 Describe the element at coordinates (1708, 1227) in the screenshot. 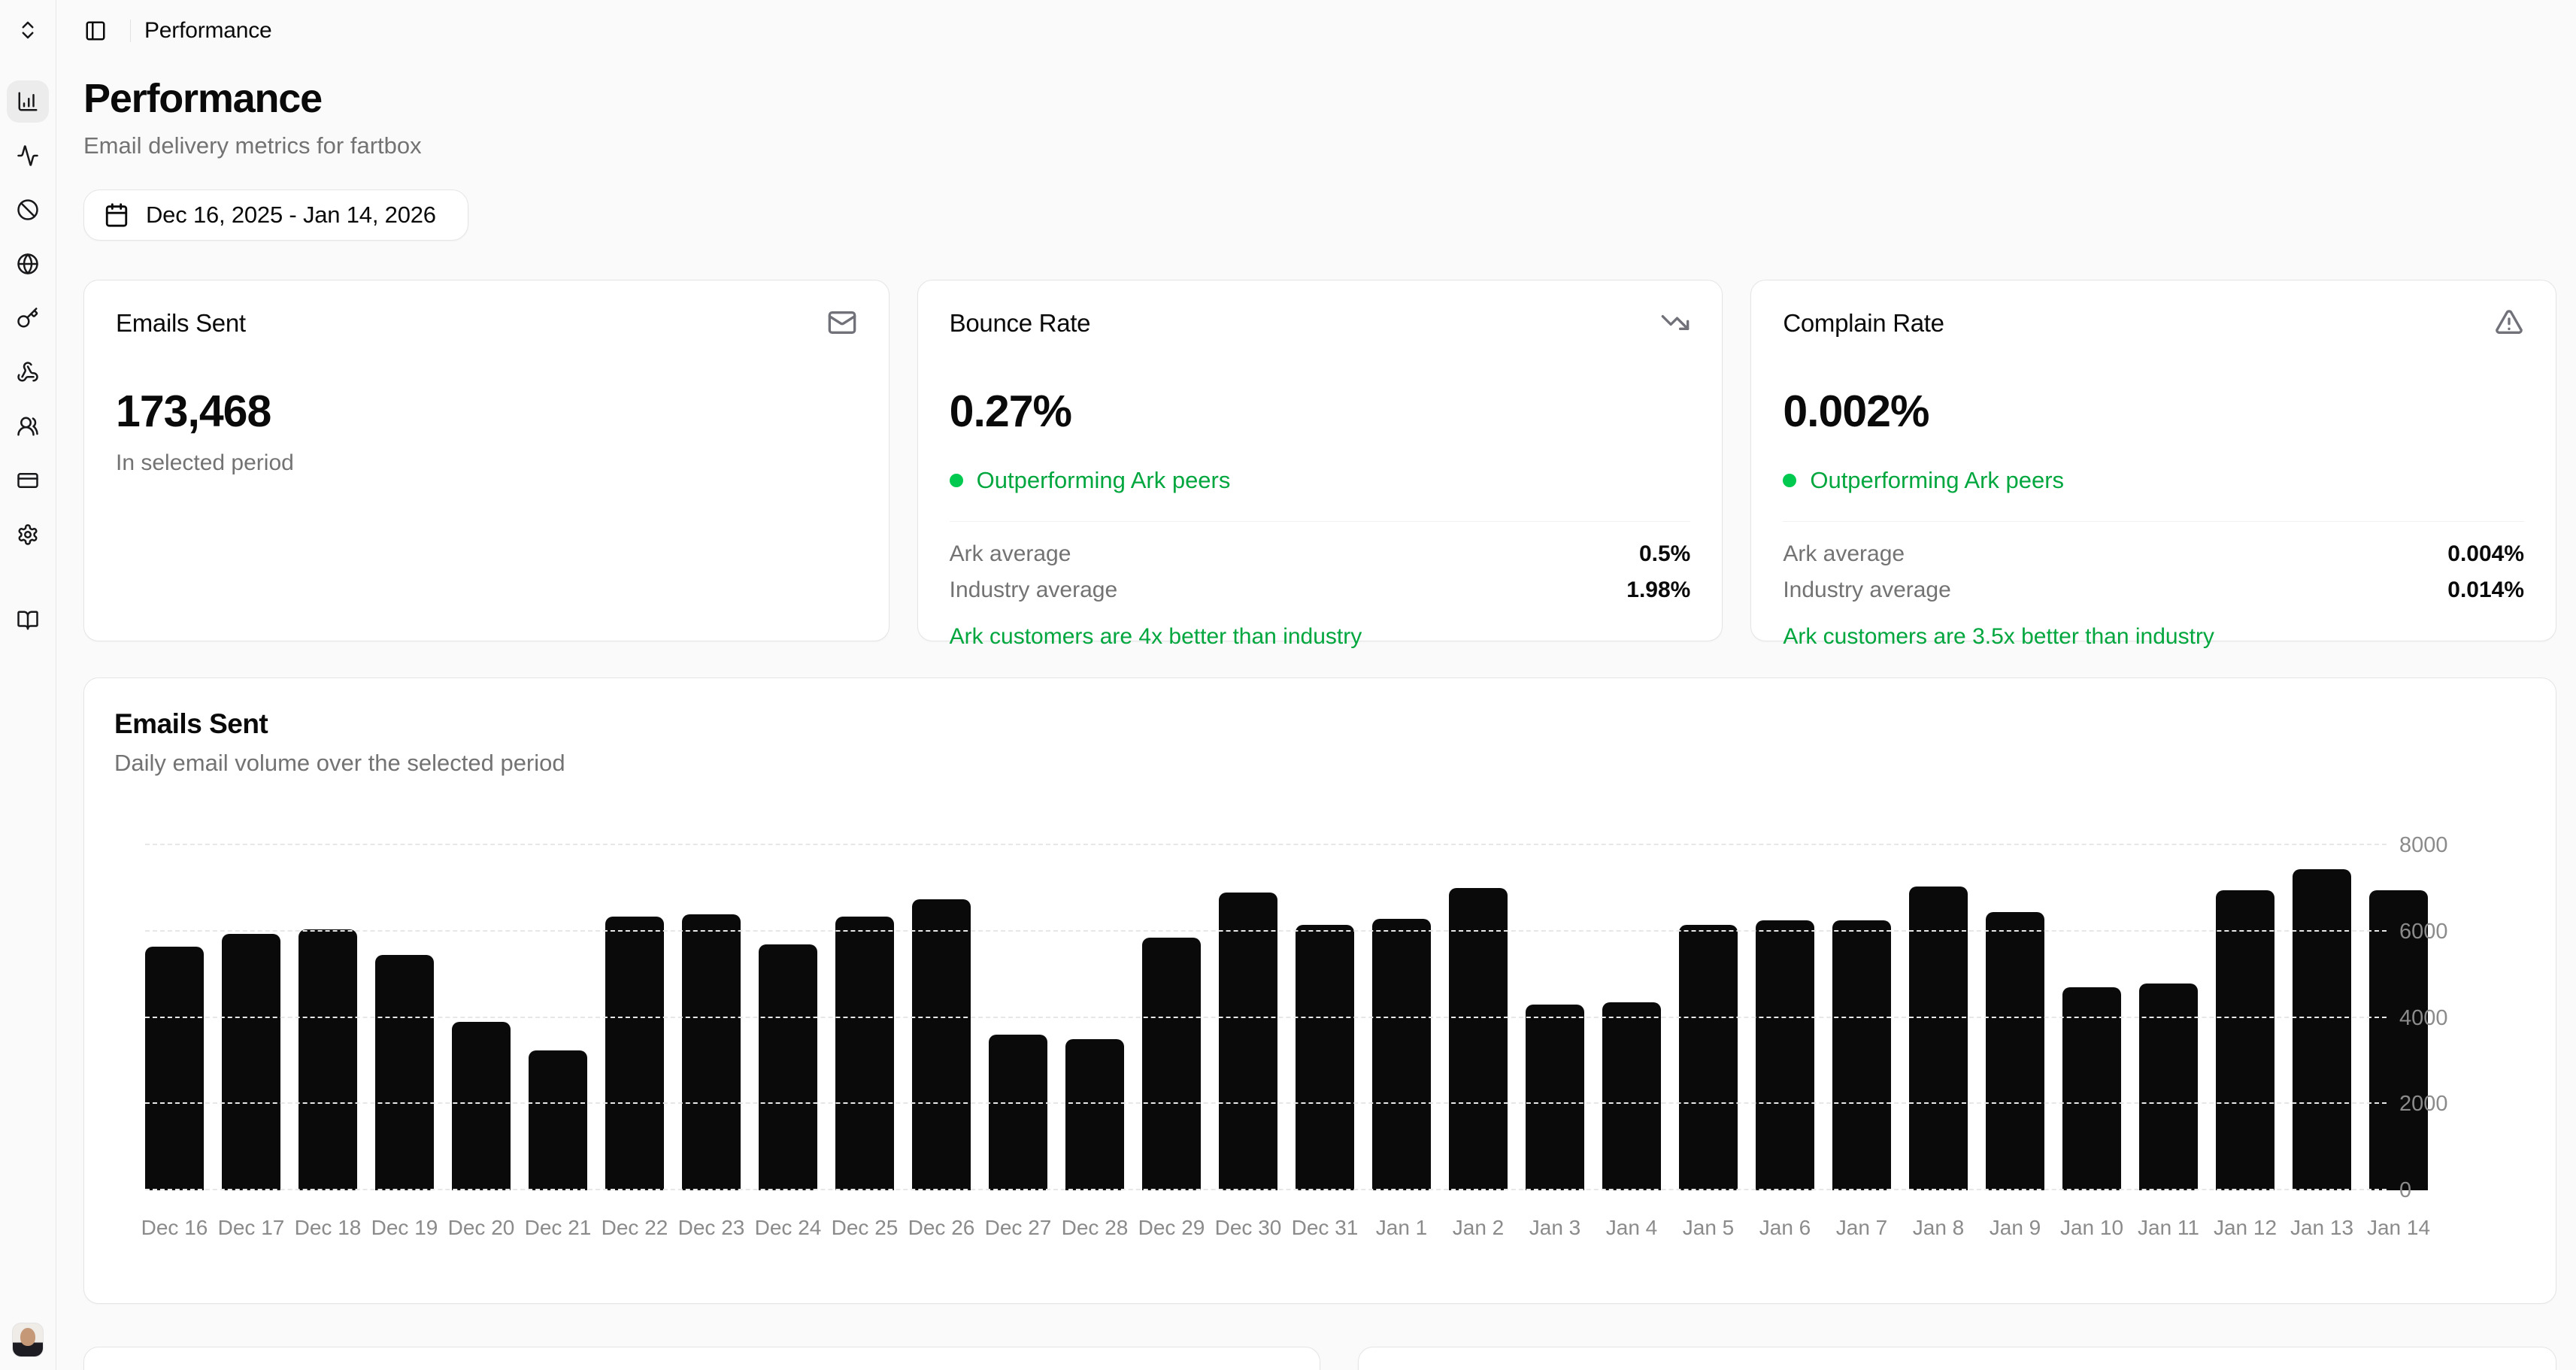

I see `x-axis-tick-label: Jan 5` at that location.